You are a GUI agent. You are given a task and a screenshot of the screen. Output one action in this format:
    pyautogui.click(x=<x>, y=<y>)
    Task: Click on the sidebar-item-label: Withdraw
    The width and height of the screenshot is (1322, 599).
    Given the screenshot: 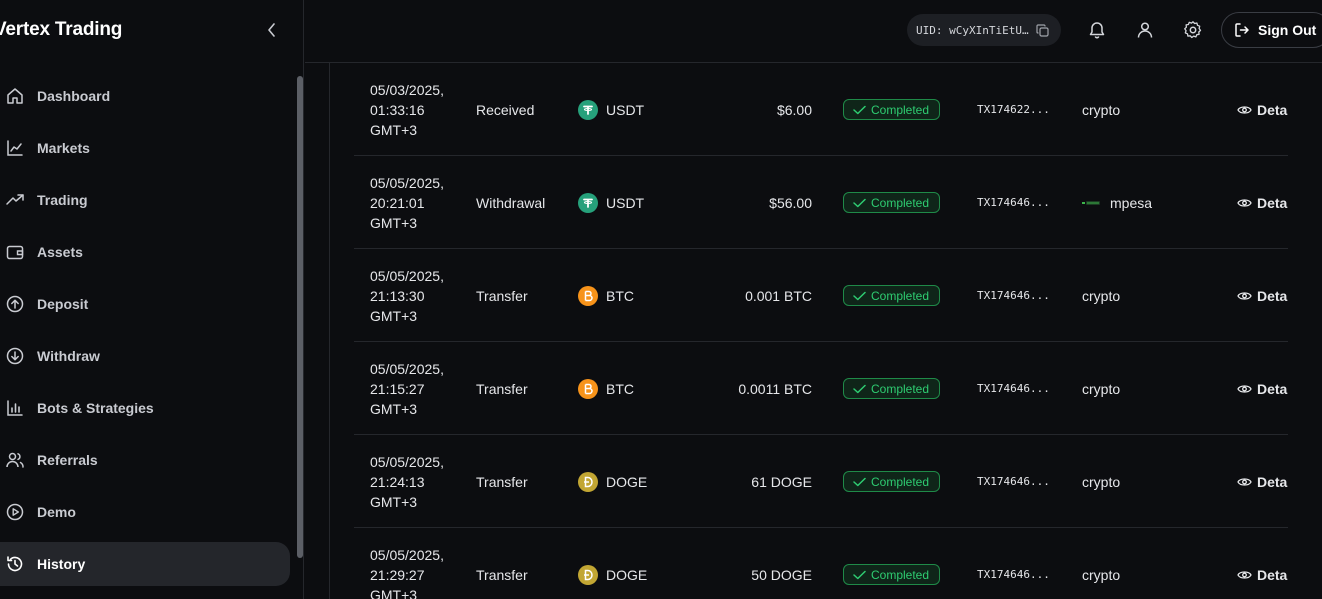 What is the action you would take?
    pyautogui.click(x=68, y=356)
    